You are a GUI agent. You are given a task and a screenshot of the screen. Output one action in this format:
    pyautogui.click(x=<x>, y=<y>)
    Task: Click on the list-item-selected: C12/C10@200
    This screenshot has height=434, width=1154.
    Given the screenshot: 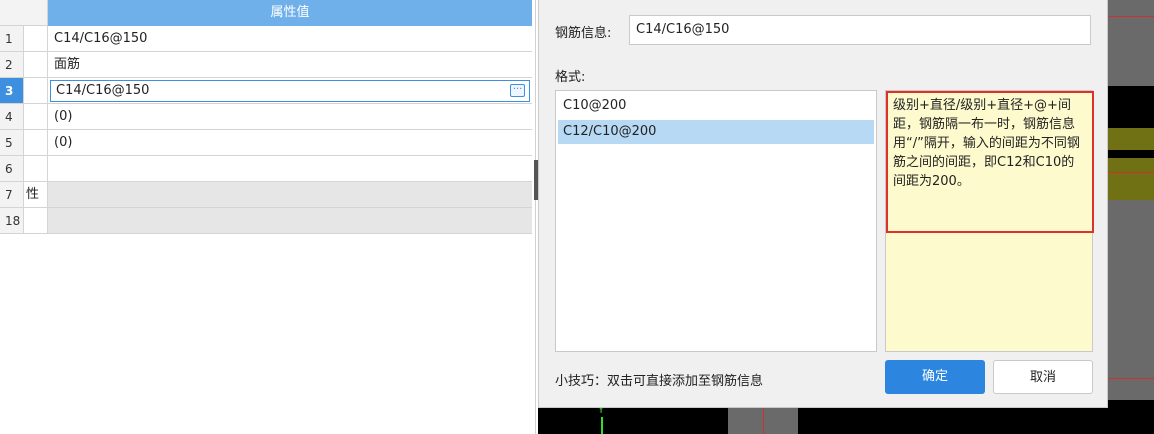 What is the action you would take?
    pyautogui.click(x=716, y=132)
    